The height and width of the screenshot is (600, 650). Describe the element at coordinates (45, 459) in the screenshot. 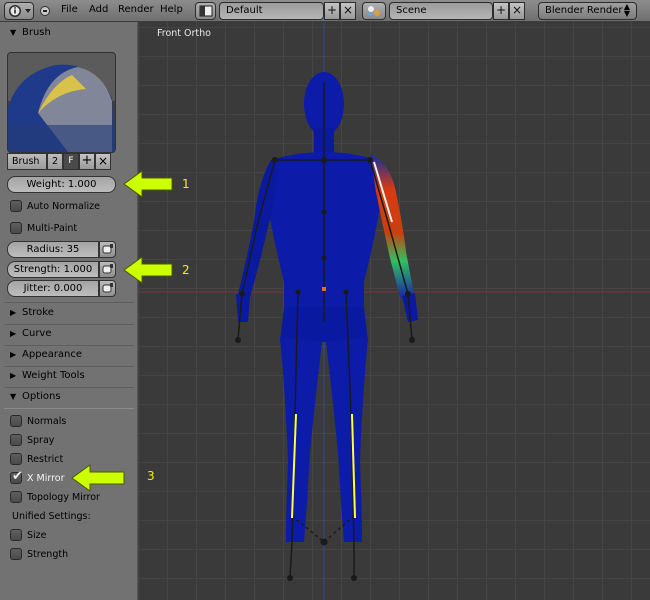

I see `restrict-label: Restrict` at that location.